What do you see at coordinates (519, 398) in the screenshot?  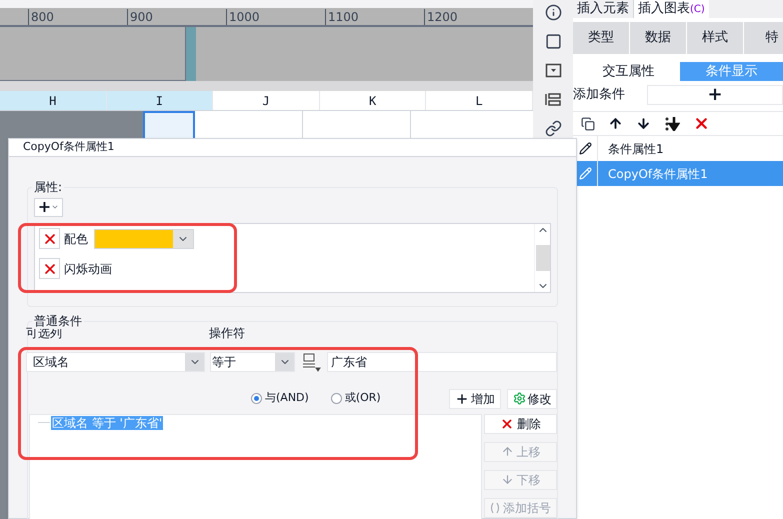 I see `gear-icon` at bounding box center [519, 398].